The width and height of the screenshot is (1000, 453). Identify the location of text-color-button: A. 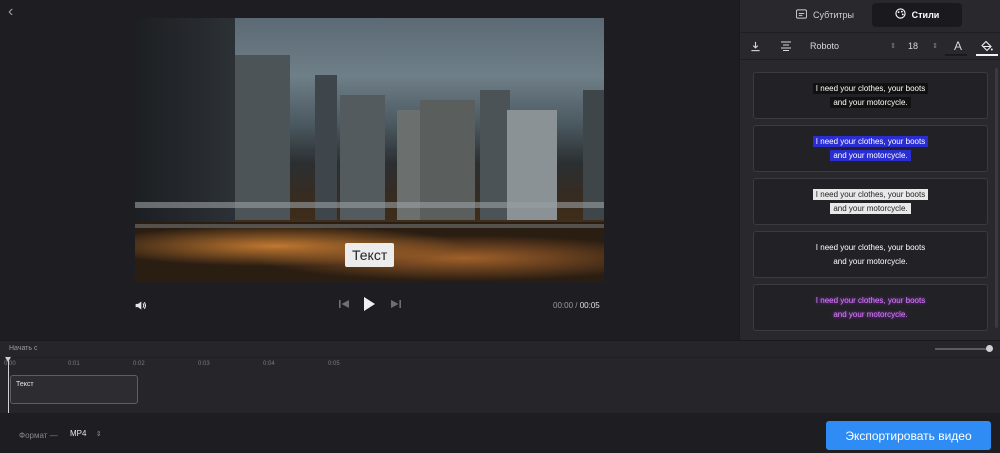
(958, 46).